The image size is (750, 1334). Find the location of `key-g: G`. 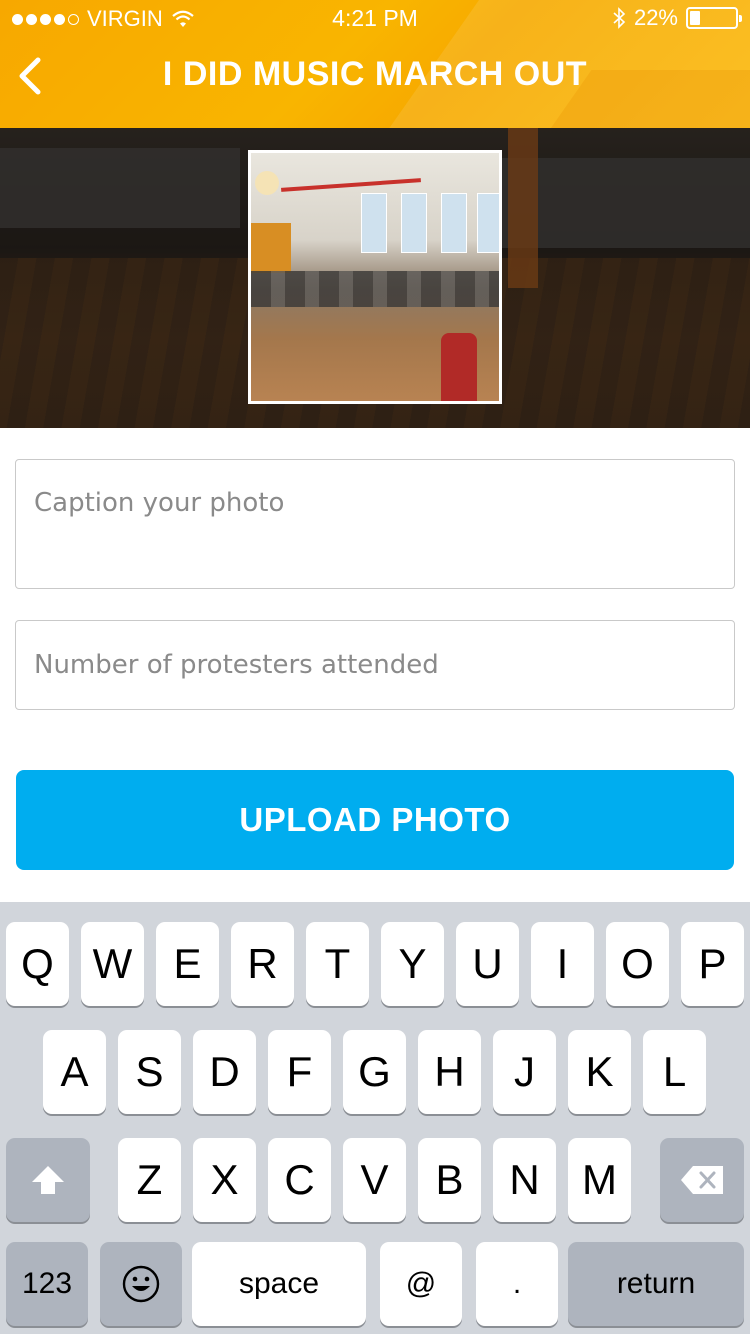

key-g: G is located at coordinates (374, 1072).